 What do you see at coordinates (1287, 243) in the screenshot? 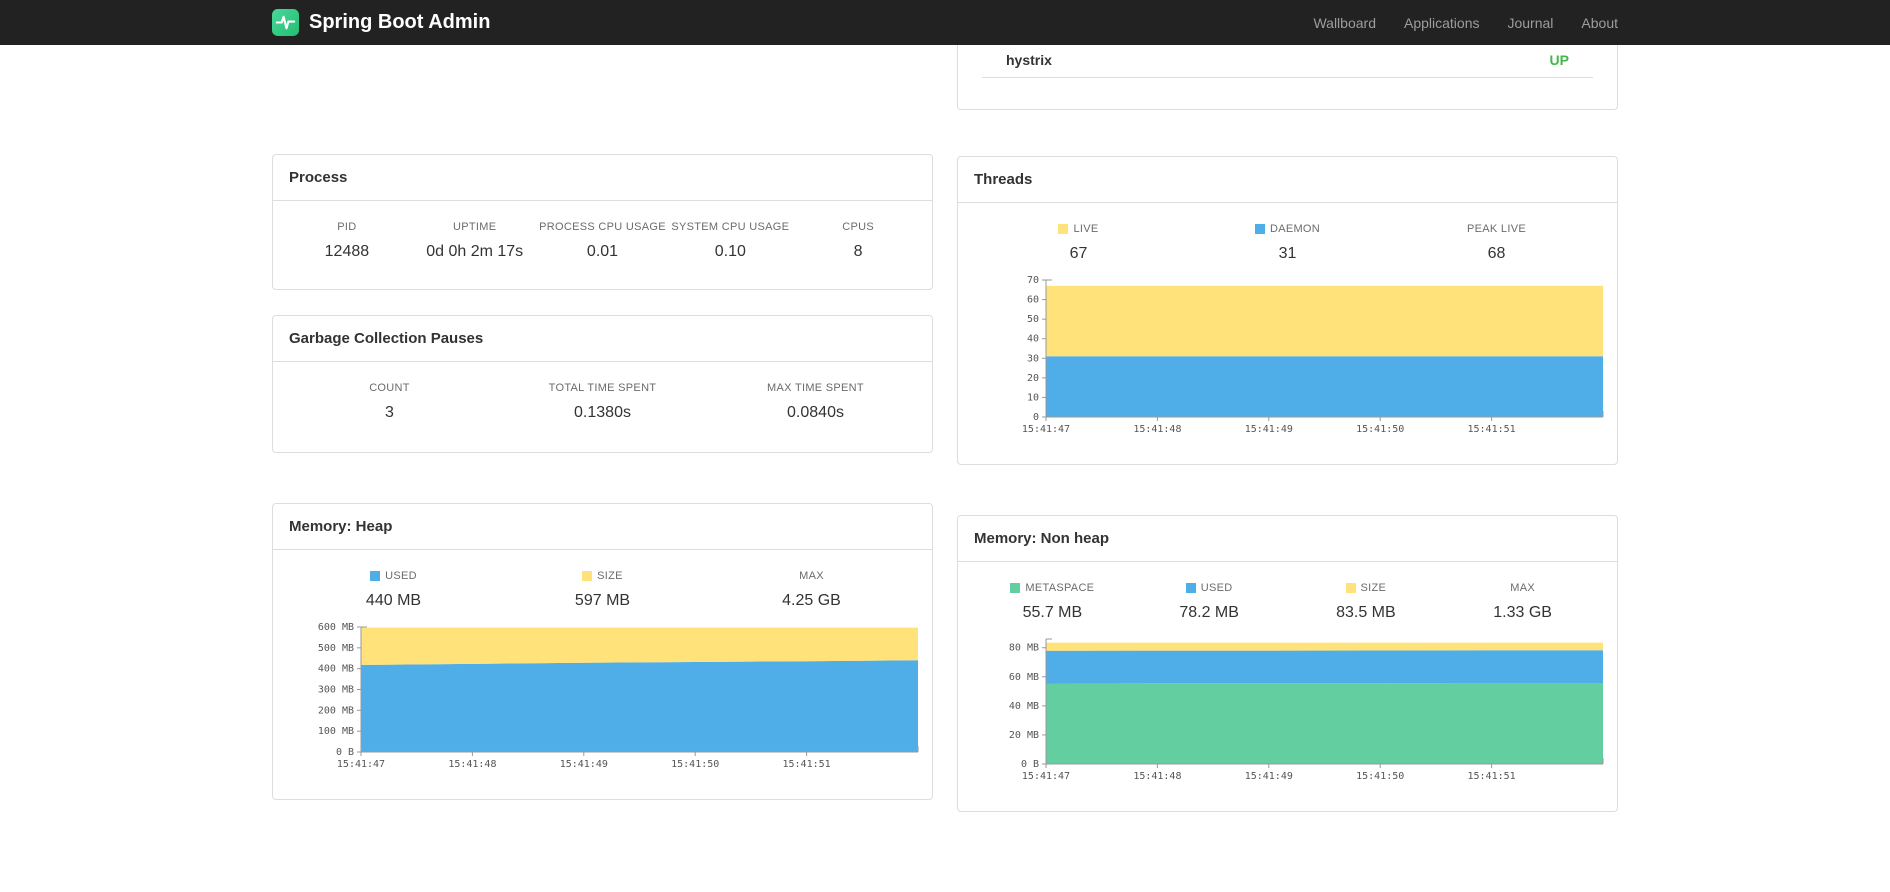
I see `threads-legend: LIVE 67 DAEMON 31 PEAK LIVE 68` at bounding box center [1287, 243].